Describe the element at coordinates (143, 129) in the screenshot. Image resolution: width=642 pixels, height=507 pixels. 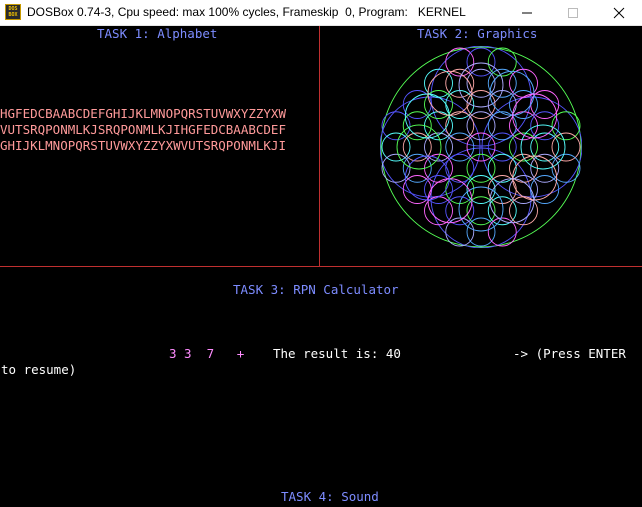
I see `alphabet-line-2: VUTSRQPONMLKJSRQPONMLKJIHGFEDCBAABCDEF` at that location.